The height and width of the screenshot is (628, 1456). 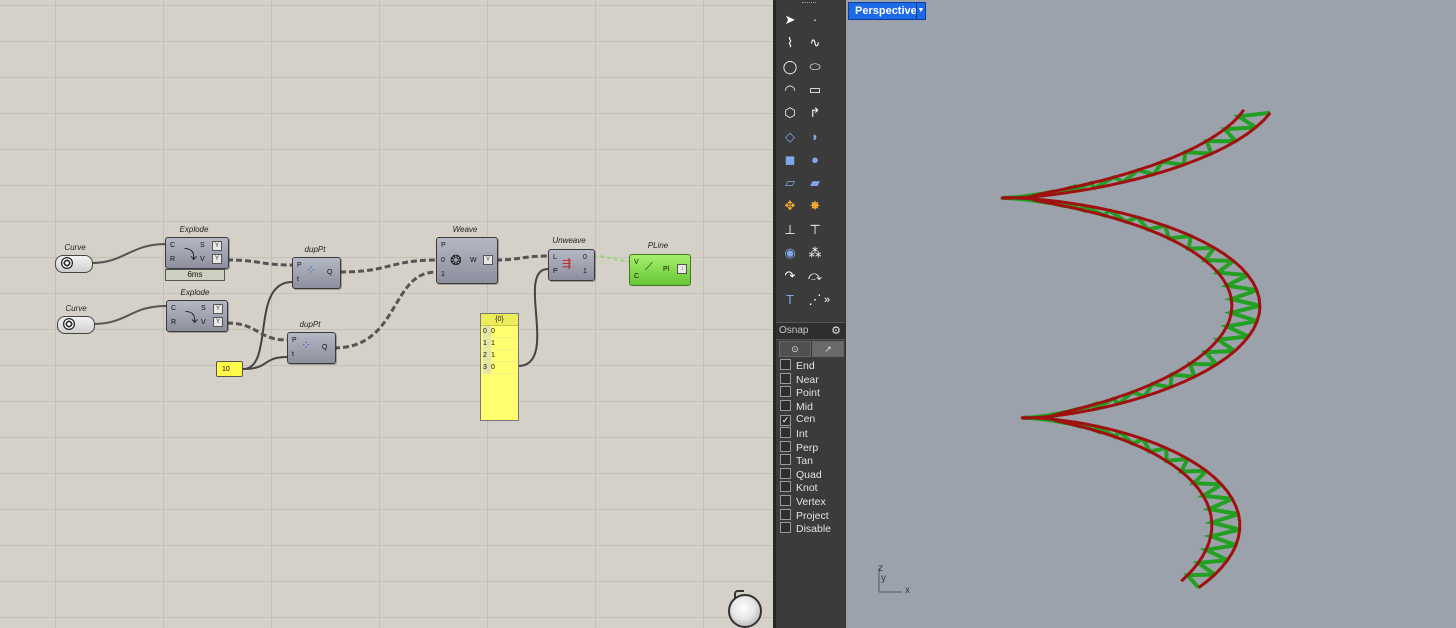 What do you see at coordinates (443, 245) in the screenshot?
I see `weave-input-p: P` at bounding box center [443, 245].